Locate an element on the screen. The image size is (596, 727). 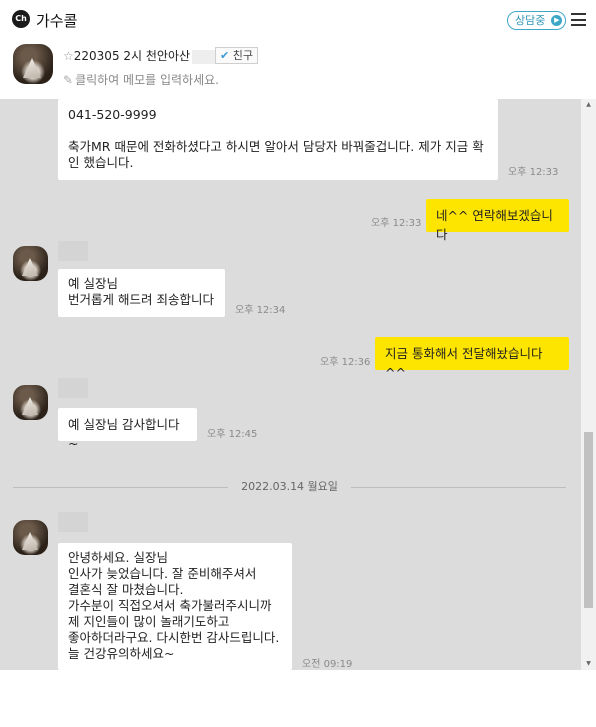
message-time: 오후 12:34 is located at coordinates (260, 310).